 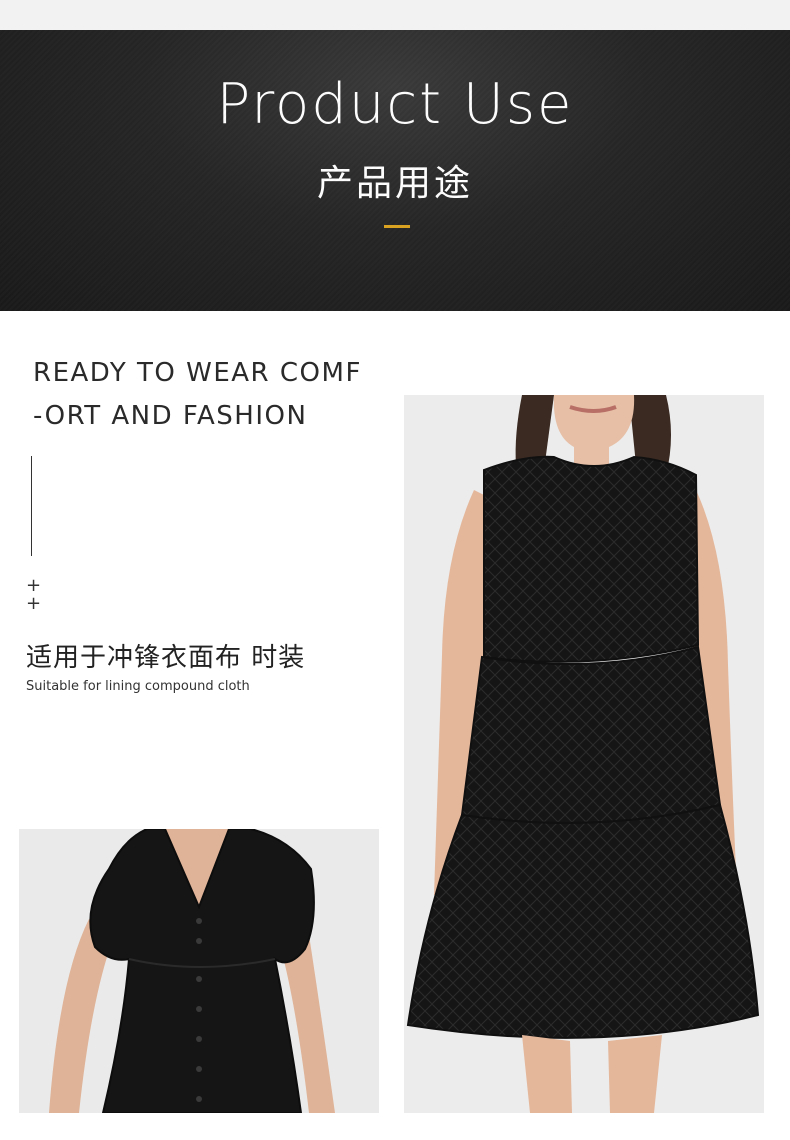 I want to click on banner-accent-line, so click(x=397, y=226).